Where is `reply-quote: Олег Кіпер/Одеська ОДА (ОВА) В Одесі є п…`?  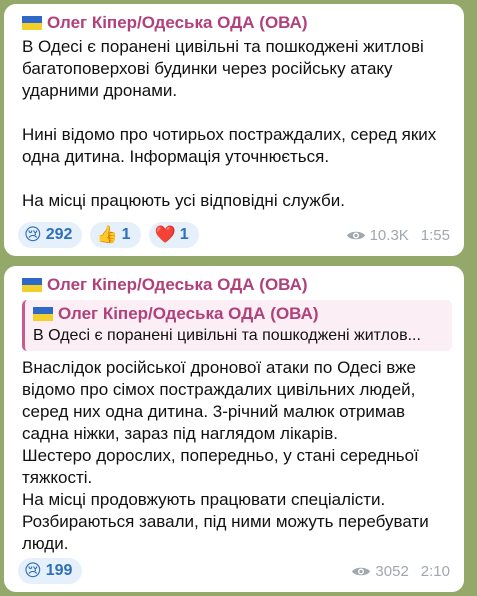 reply-quote: Олег Кіпер/Одеська ОДА (ОВА) В Одесі є п… is located at coordinates (237, 325).